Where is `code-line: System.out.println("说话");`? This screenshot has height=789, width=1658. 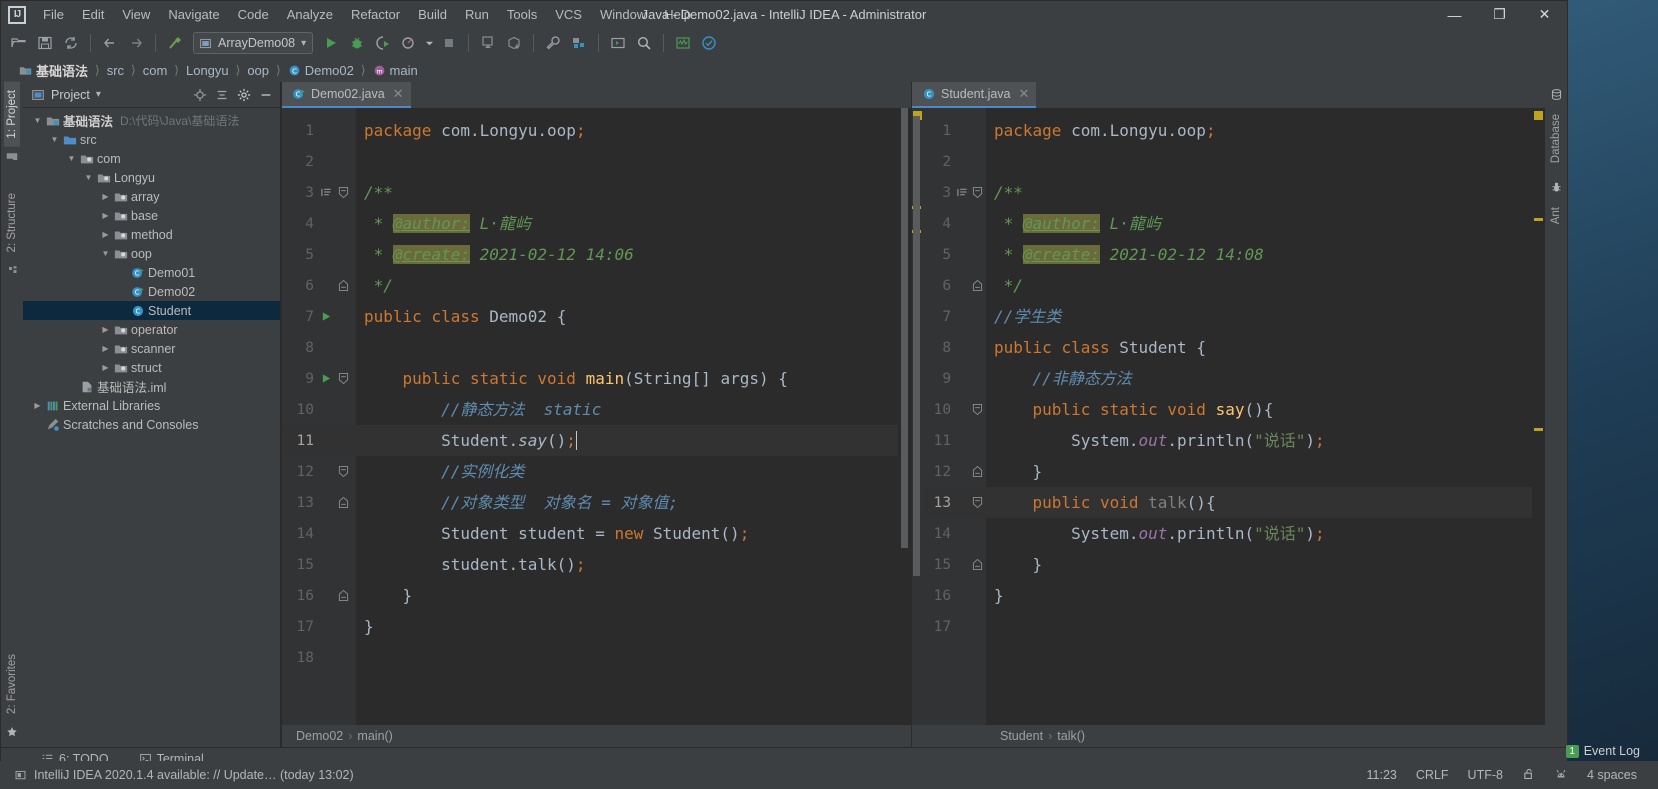
code-line: System.out.println("说话"); is located at coordinates (1259, 440).